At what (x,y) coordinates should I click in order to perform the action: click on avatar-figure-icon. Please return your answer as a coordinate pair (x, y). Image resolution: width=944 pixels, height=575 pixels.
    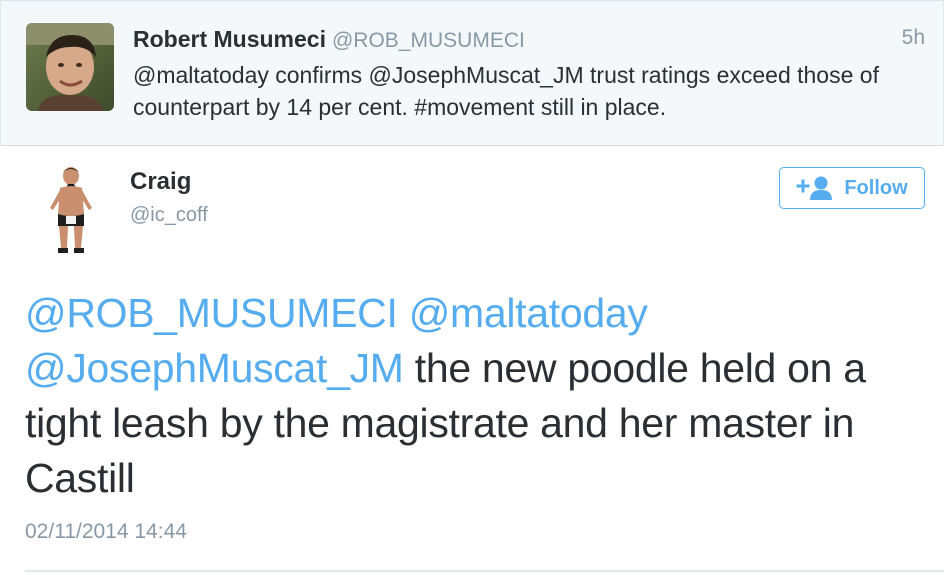
    Looking at the image, I should click on (71, 210).